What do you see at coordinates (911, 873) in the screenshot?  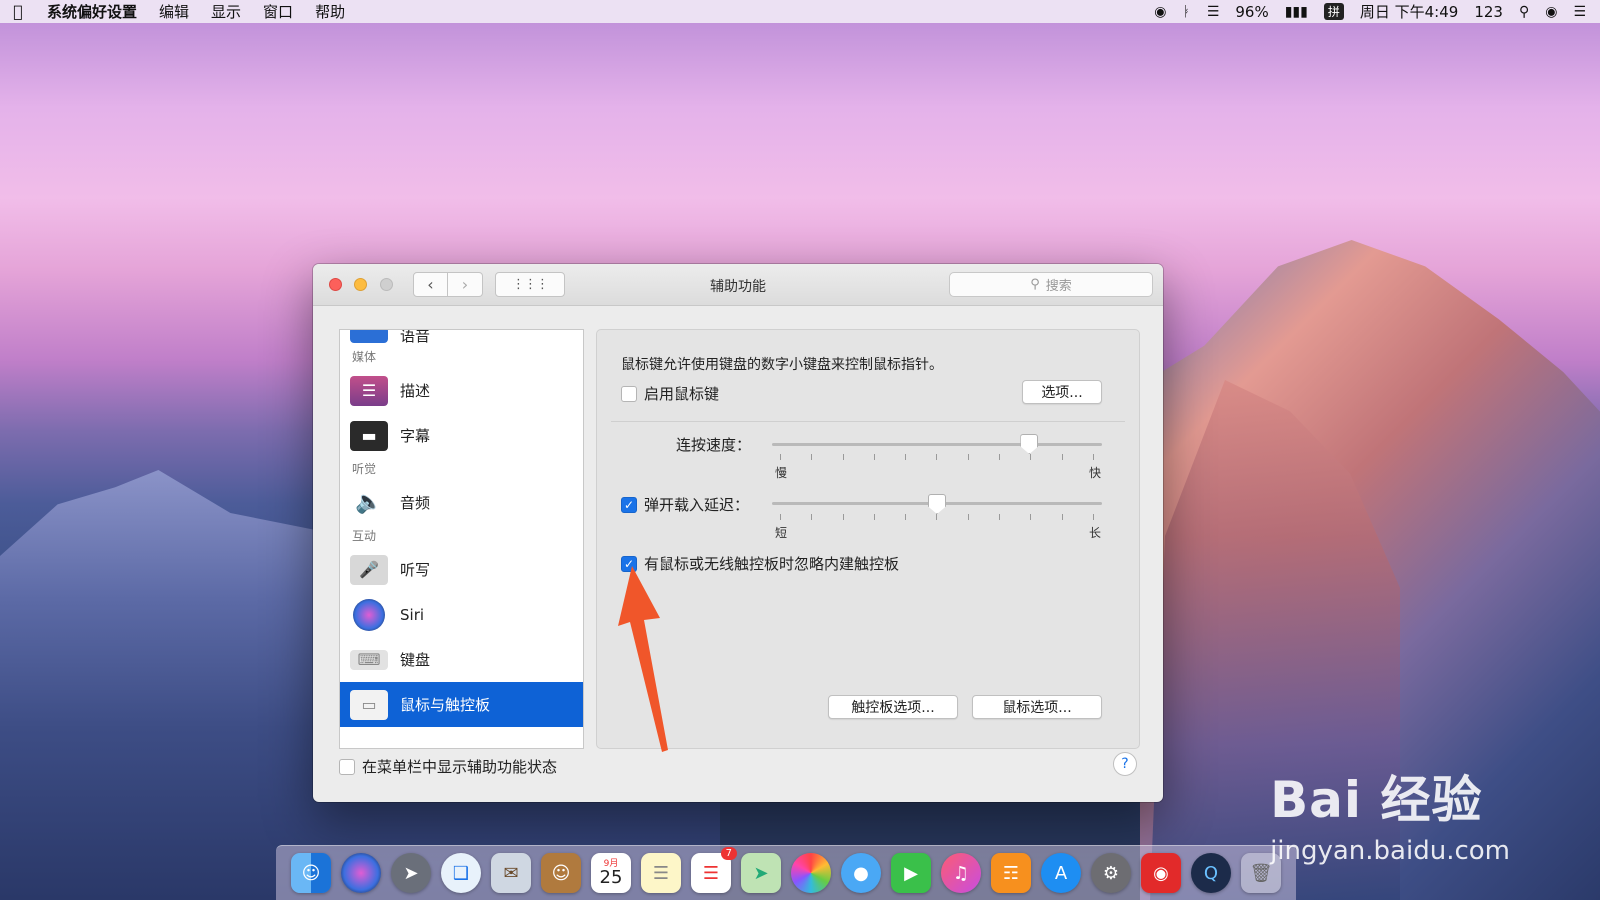 I see `facetime-icon: ▶` at bounding box center [911, 873].